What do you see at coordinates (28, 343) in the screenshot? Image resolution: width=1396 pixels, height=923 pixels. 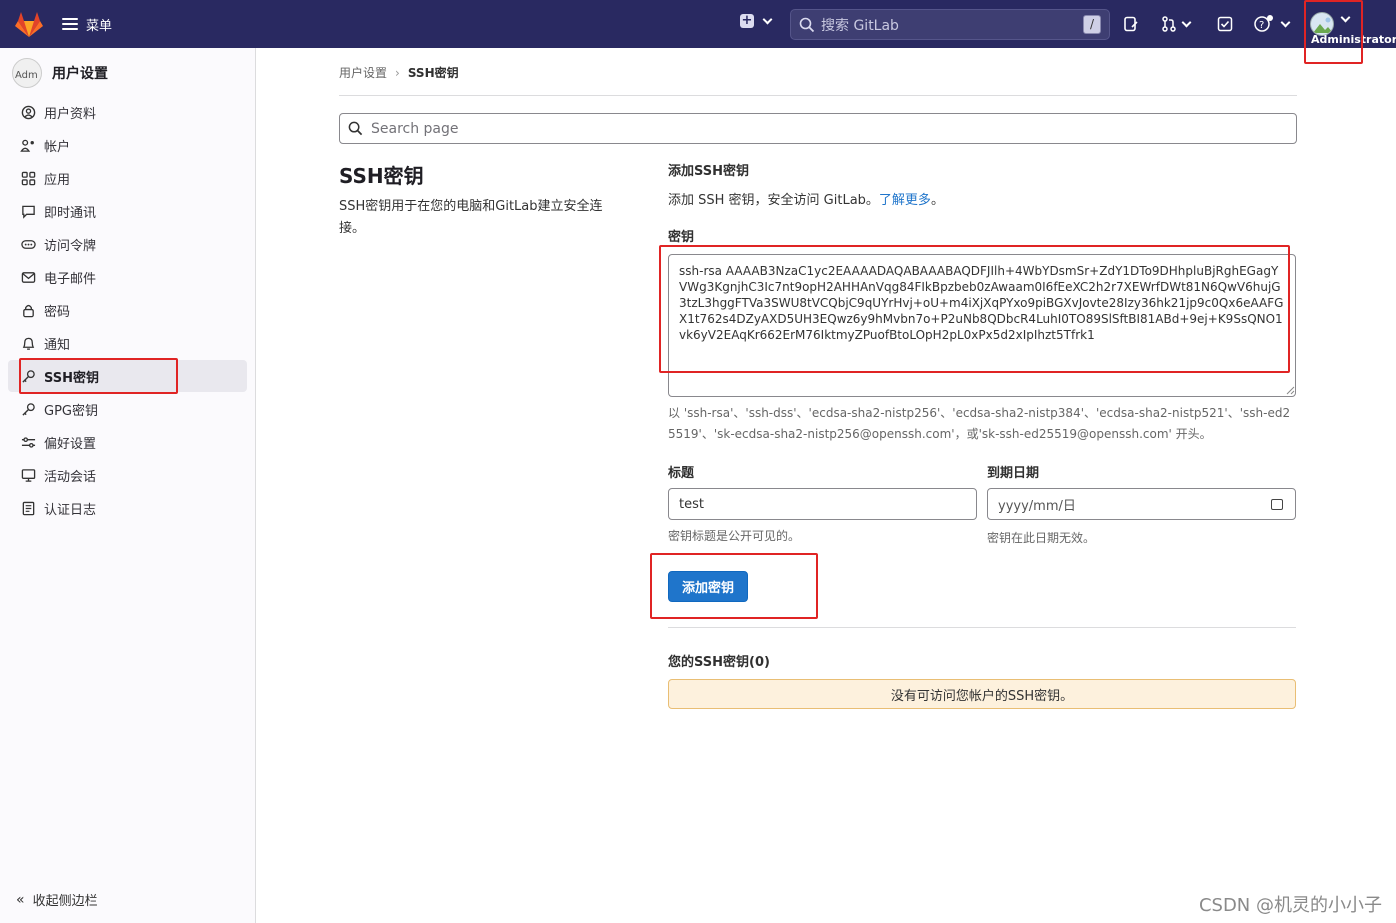 I see `bell-icon` at bounding box center [28, 343].